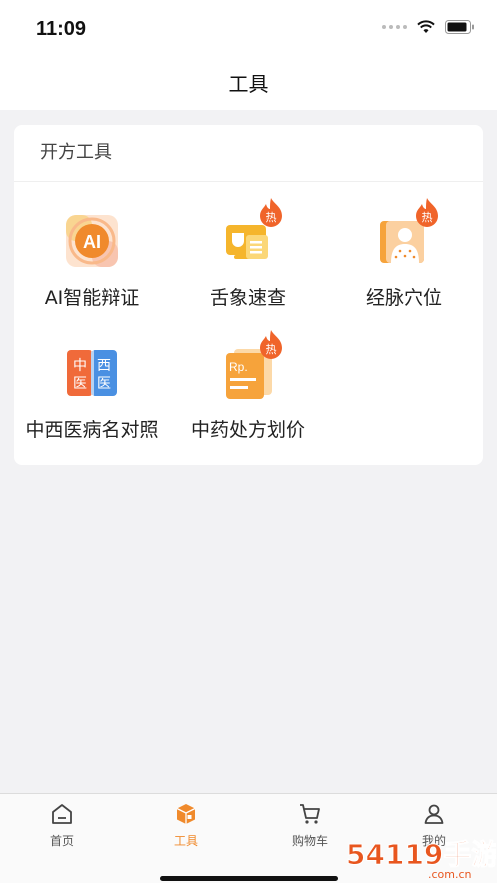 Image resolution: width=497 pixels, height=883 pixels. What do you see at coordinates (61, 29) in the screenshot?
I see `status-time: 11:09` at bounding box center [61, 29].